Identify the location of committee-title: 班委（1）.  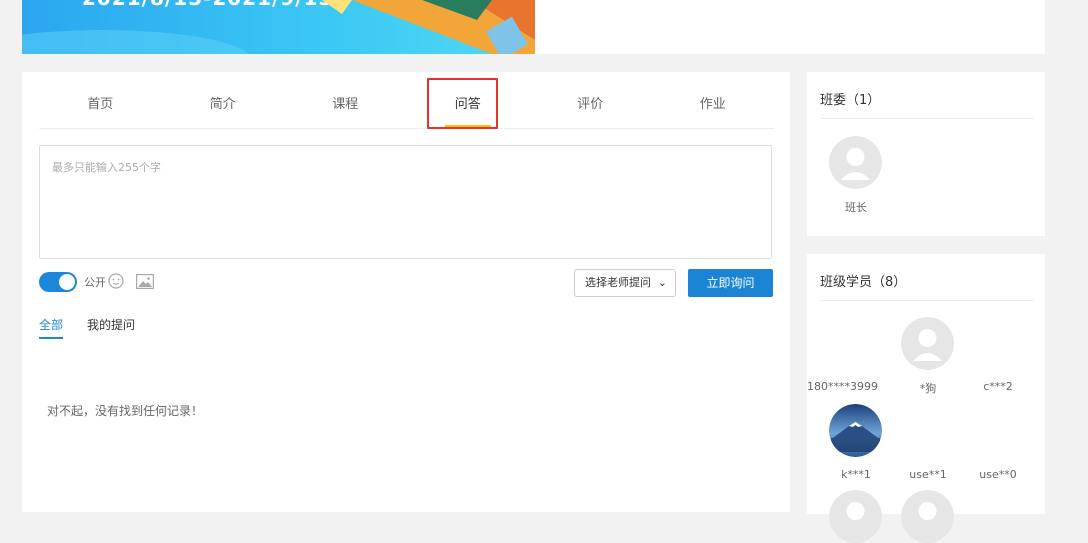
(850, 100).